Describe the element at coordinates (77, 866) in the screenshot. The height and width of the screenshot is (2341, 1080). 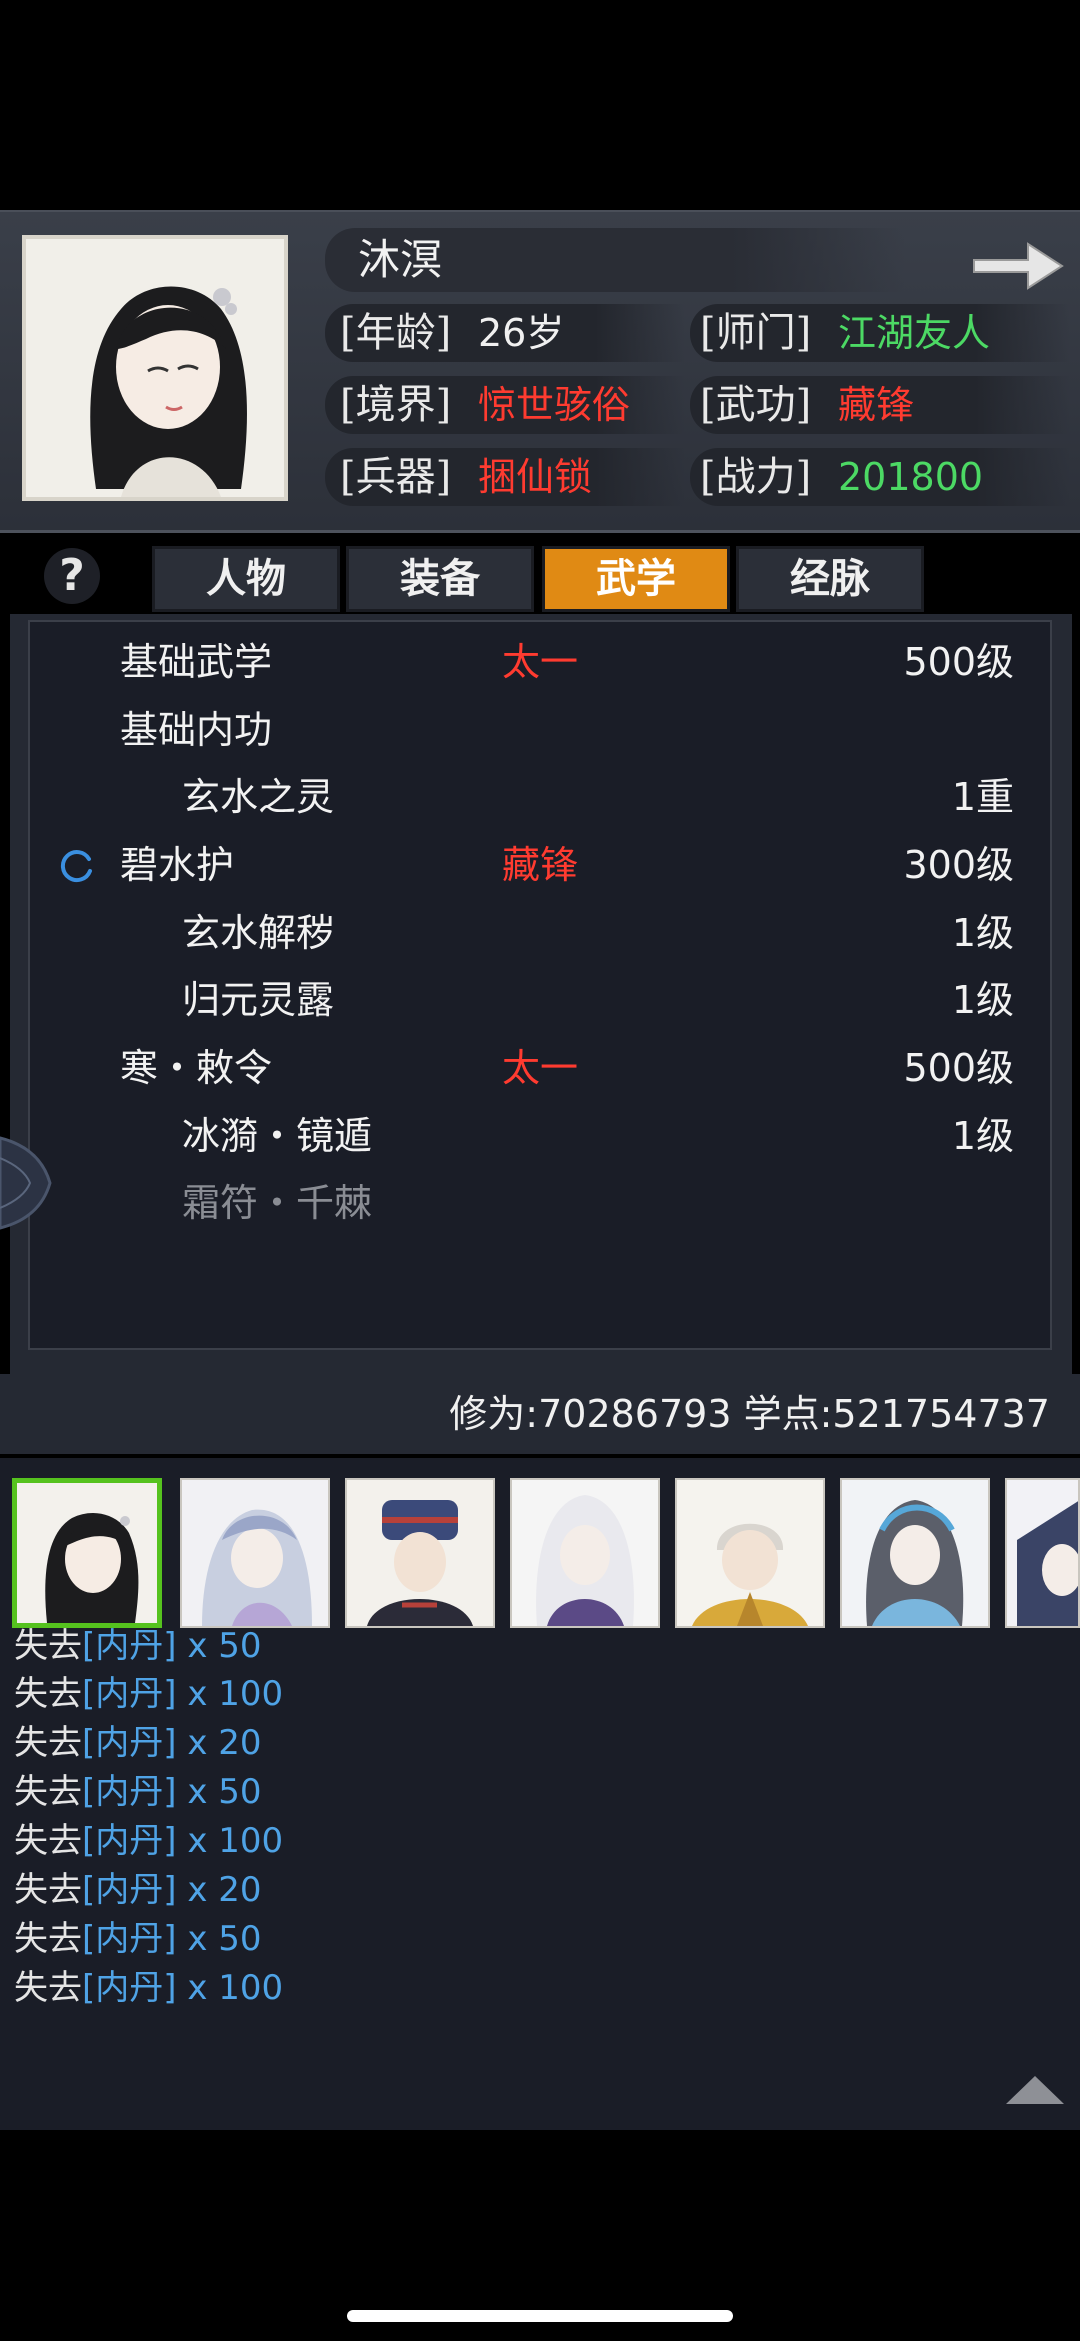
I see `spinner-icon` at that location.